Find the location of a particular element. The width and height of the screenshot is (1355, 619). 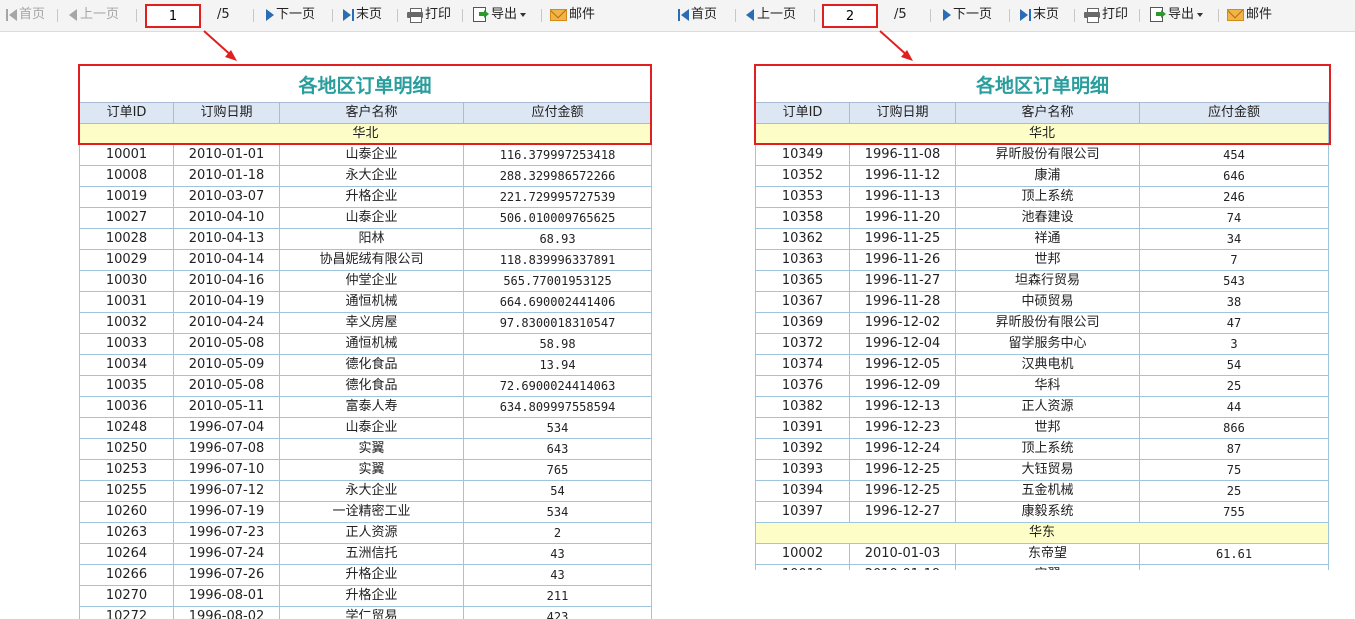

table-row: 10035 2010-05-08 德化食品 72.6900024414063 is located at coordinates (365, 386).